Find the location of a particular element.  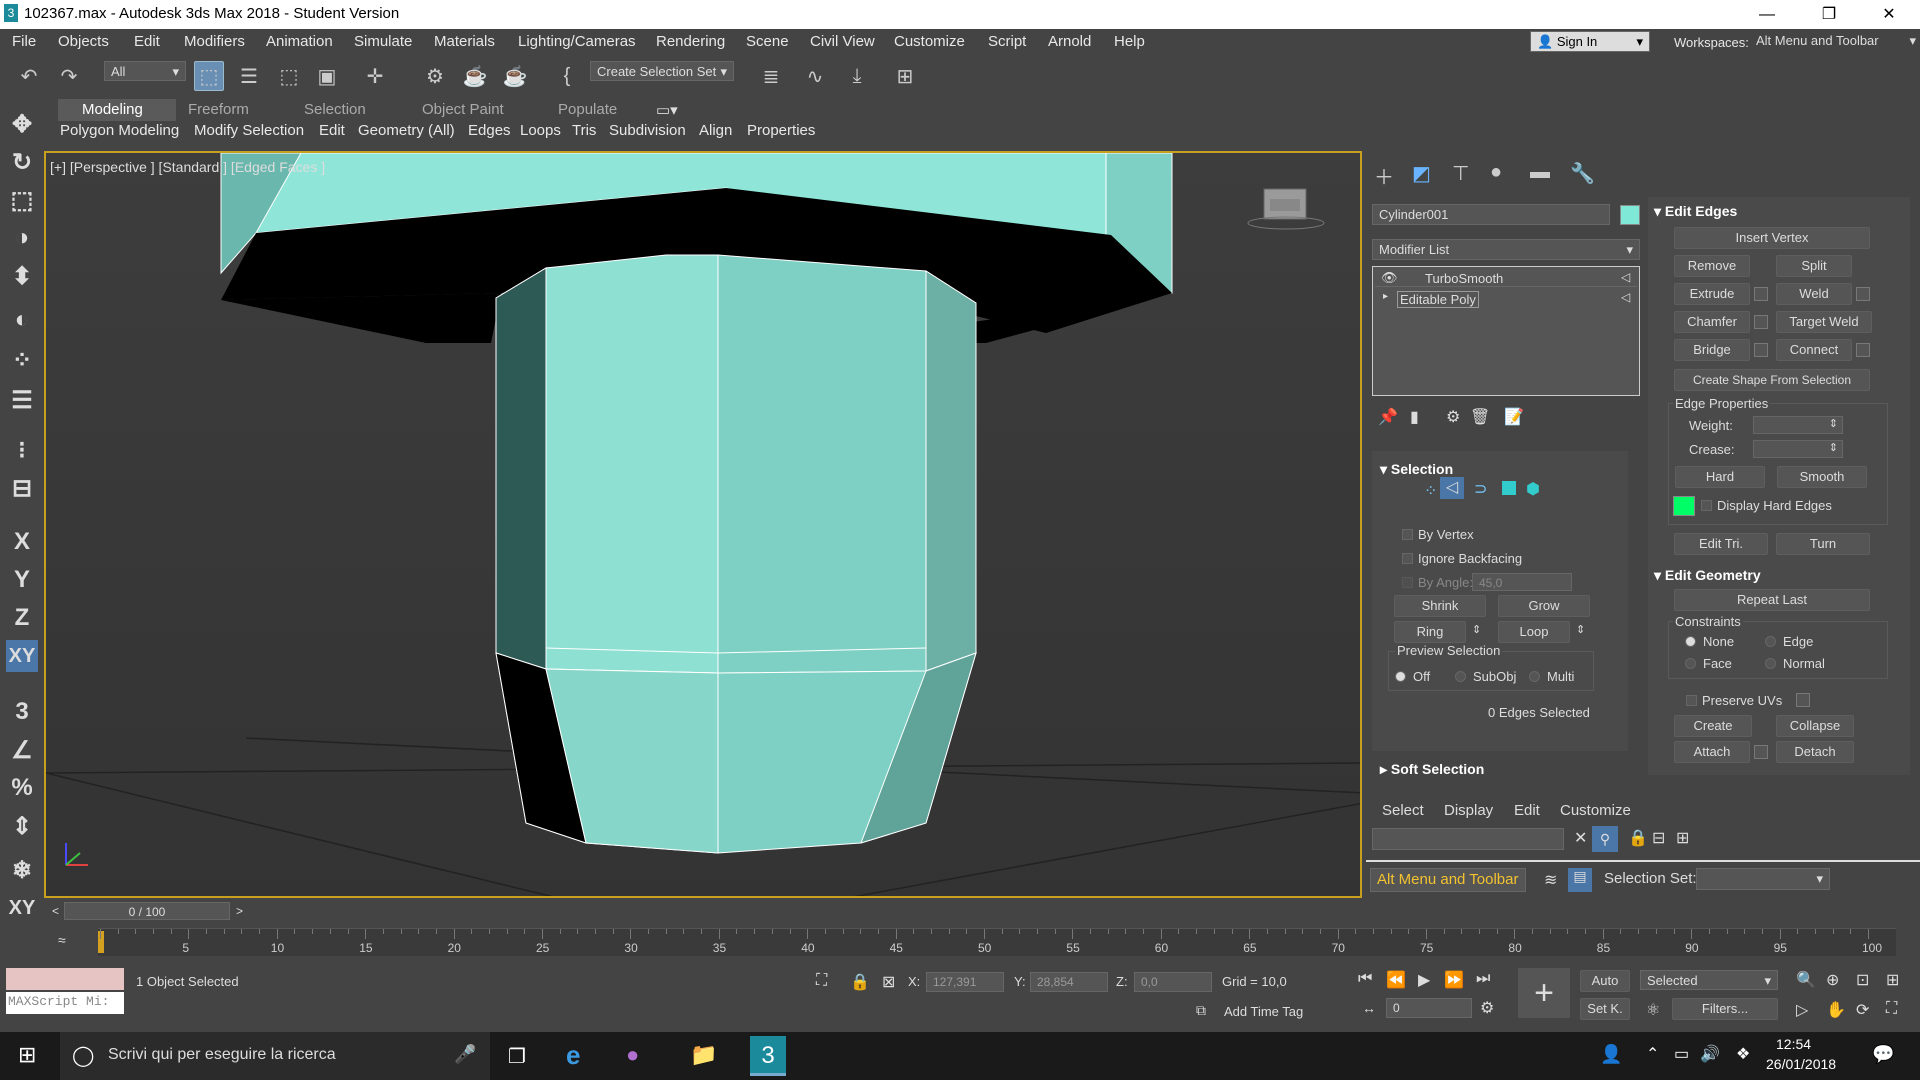

connect-settings-icon is located at coordinates (1863, 350).